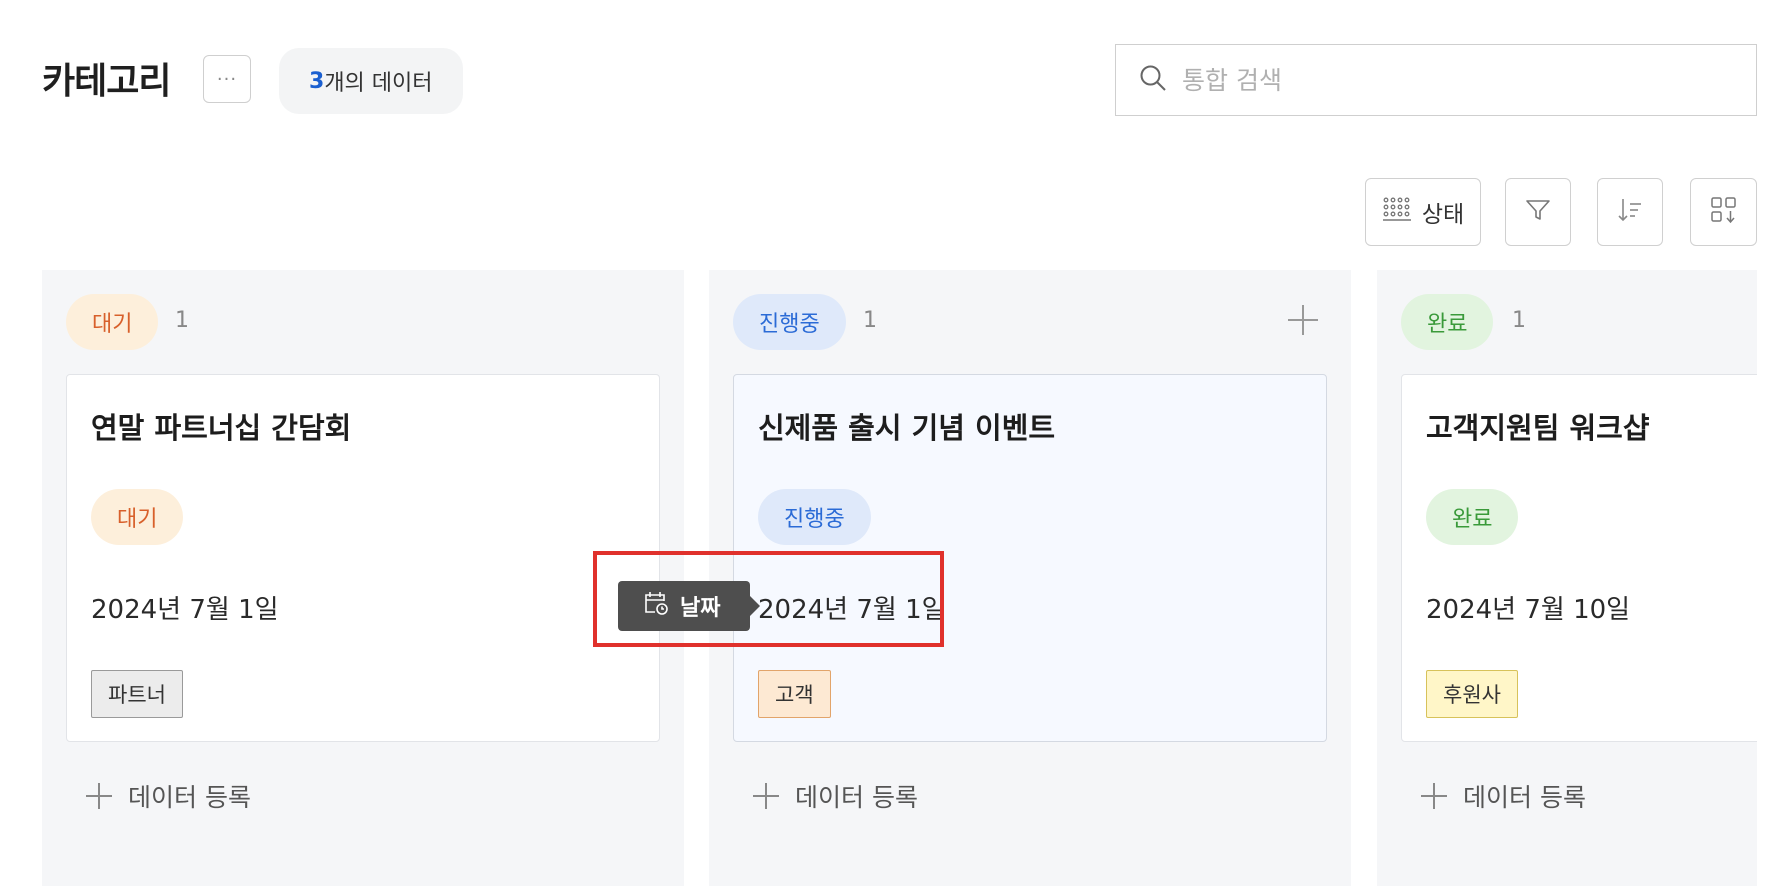  What do you see at coordinates (768, 599) in the screenshot?
I see `highlight-box` at bounding box center [768, 599].